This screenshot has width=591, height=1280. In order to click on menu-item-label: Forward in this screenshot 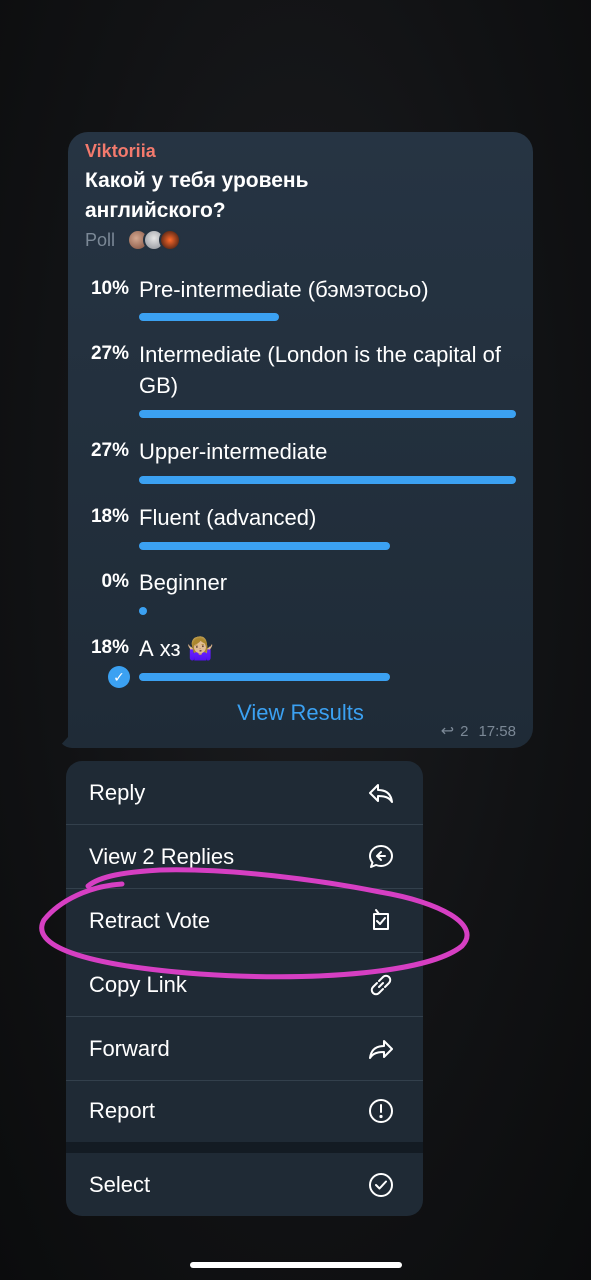, I will do `click(129, 1048)`.